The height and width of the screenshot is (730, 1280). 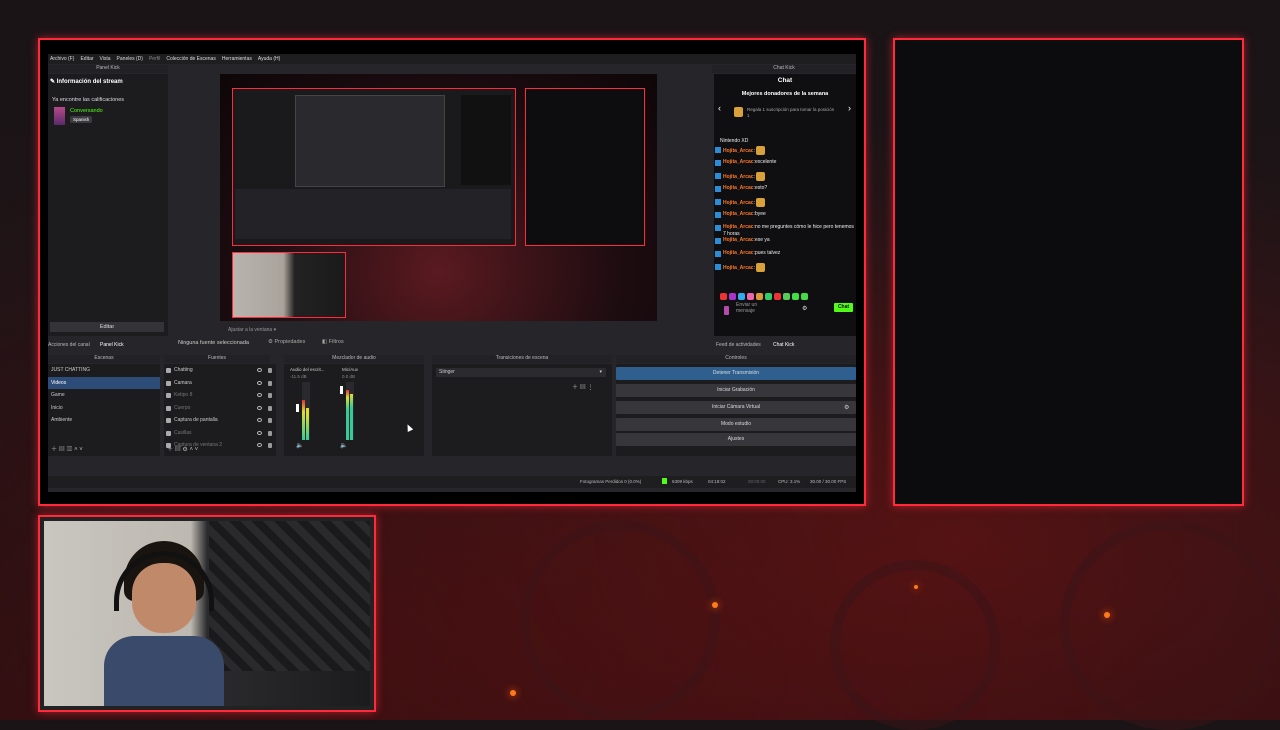 What do you see at coordinates (846, 407) in the screenshot?
I see `virtual-cam-settings-icon: ⚙` at bounding box center [846, 407].